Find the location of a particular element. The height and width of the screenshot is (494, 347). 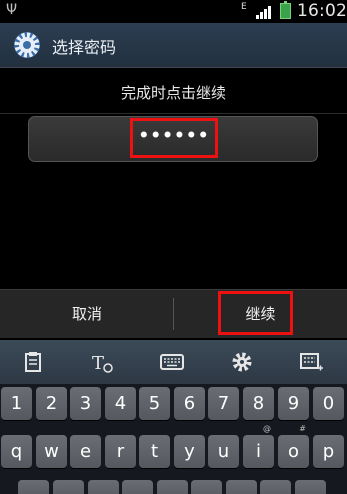

handwriting-icon: T is located at coordinates (103, 362).